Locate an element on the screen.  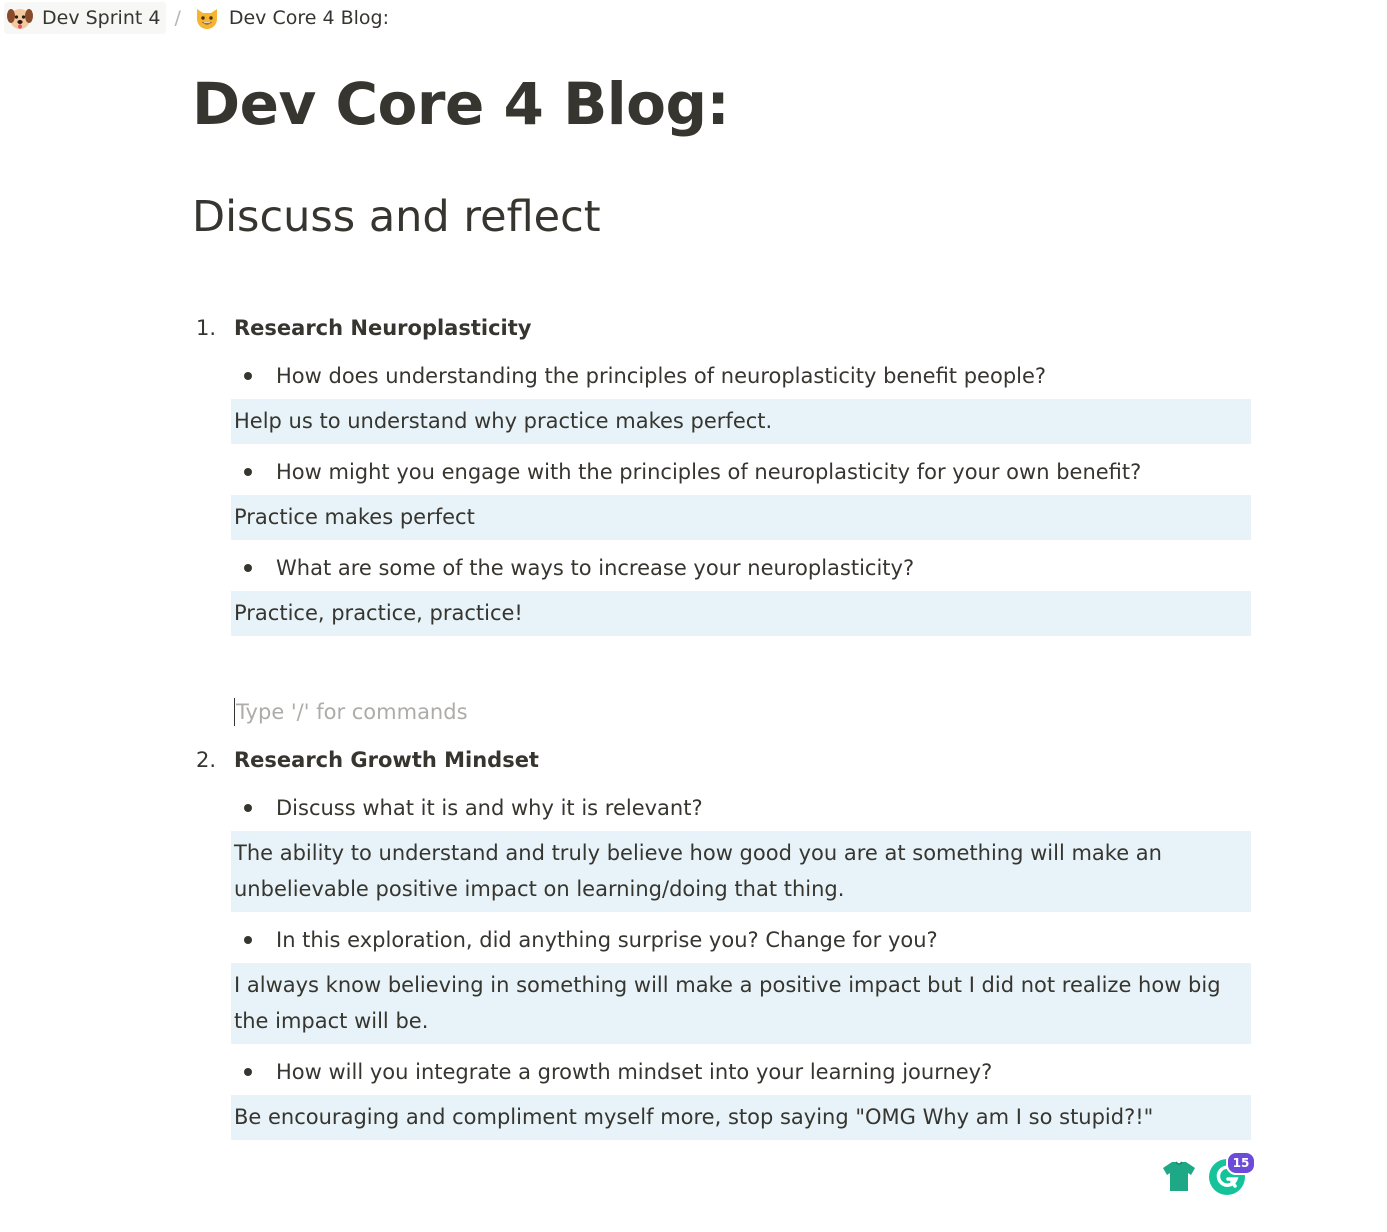
grammarly-badge: 15 is located at coordinates (1241, 1163).